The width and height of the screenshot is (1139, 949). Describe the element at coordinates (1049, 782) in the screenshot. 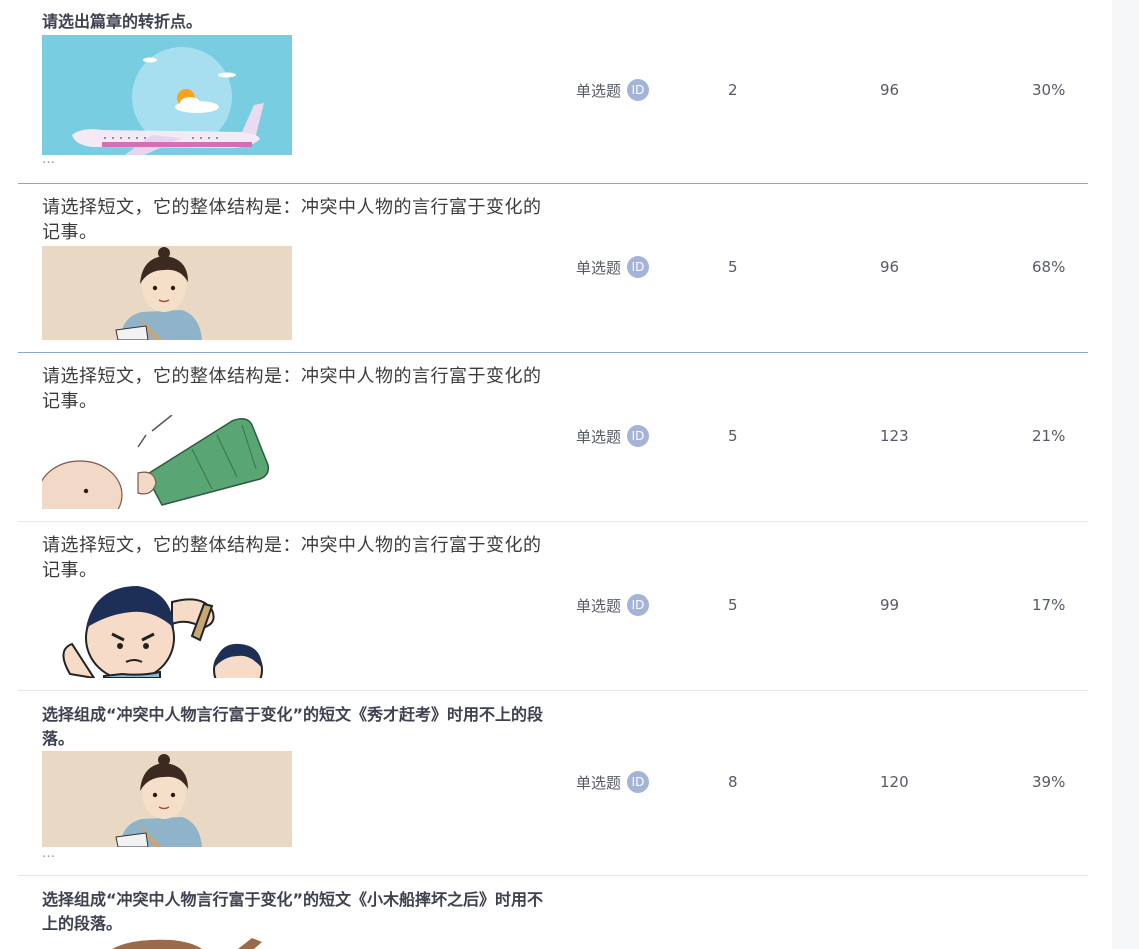

I see `rate-cell: 39%` at that location.